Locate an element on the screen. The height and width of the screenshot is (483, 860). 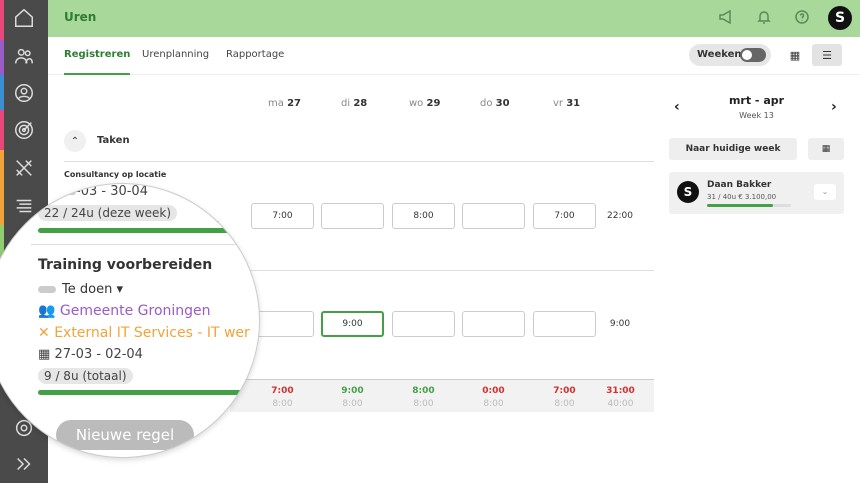
user-dropdown-button: ⌄ is located at coordinates (825, 192).